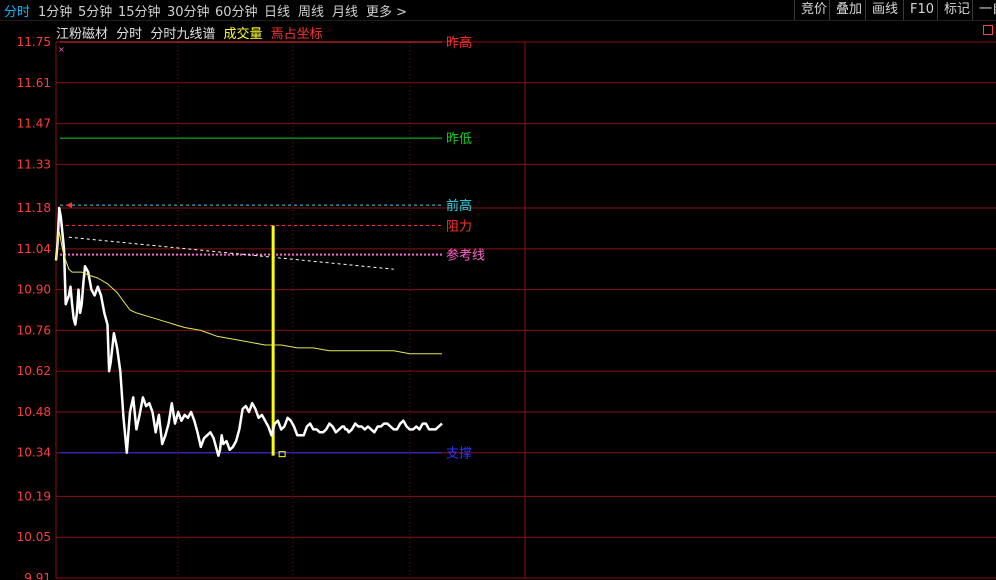 The image size is (996, 580). Describe the element at coordinates (34, 412) in the screenshot. I see `y-tick-label: 10.48` at that location.